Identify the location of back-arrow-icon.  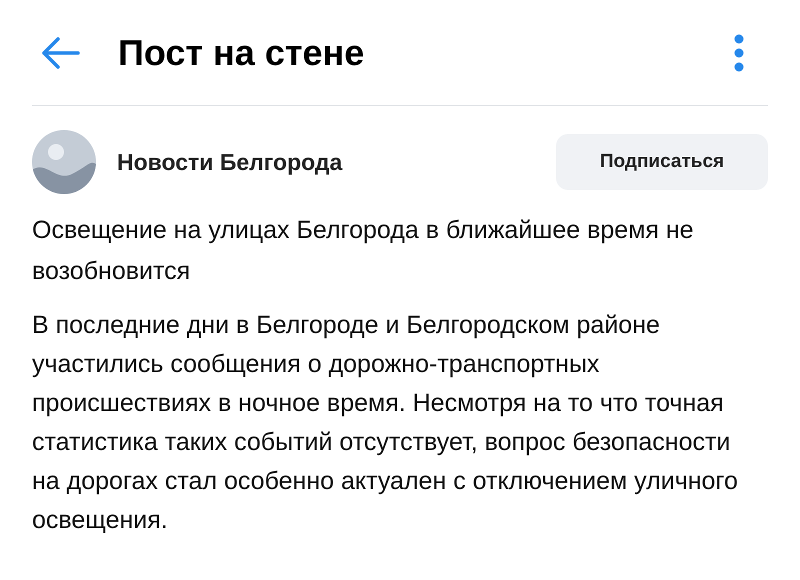
(60, 53).